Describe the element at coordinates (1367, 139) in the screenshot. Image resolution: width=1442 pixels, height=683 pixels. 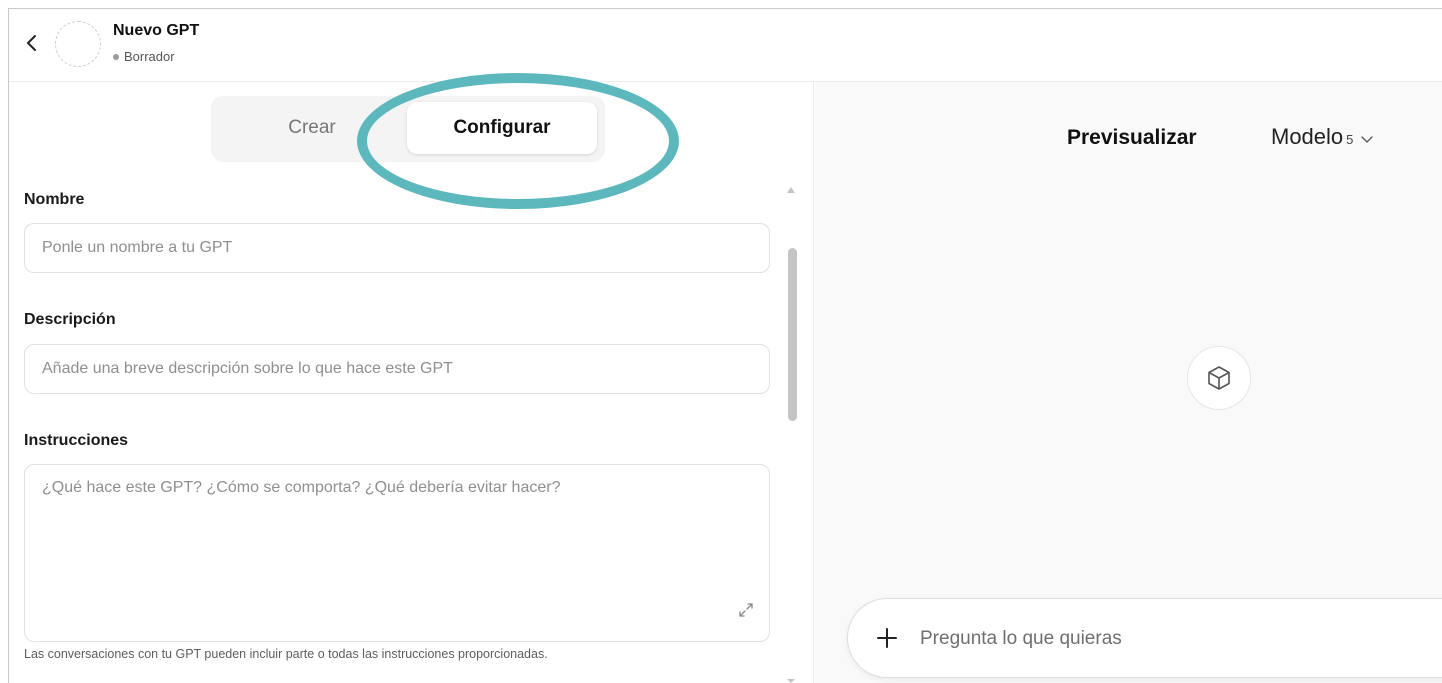
I see `chevron-down-icon` at that location.